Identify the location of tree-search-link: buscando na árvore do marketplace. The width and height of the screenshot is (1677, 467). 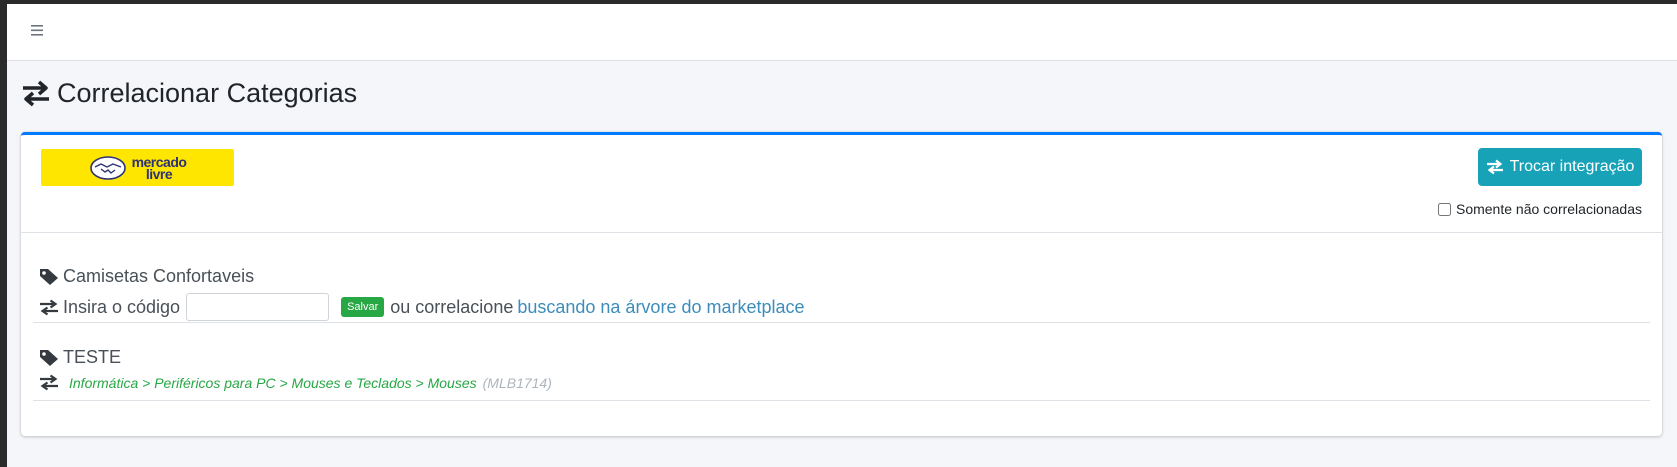
(660, 307).